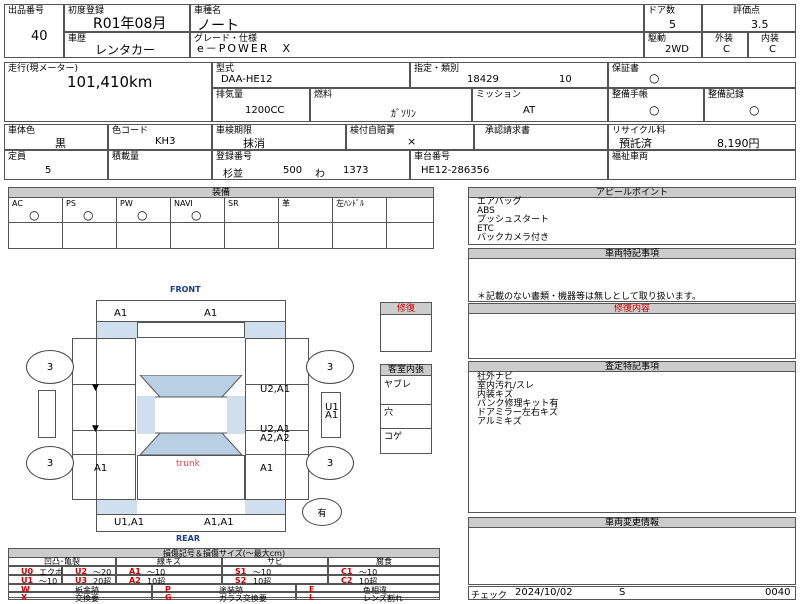 The image size is (800, 604). What do you see at coordinates (265, 507) in the screenshot?
I see `rear-bumper-right-shade` at bounding box center [265, 507].